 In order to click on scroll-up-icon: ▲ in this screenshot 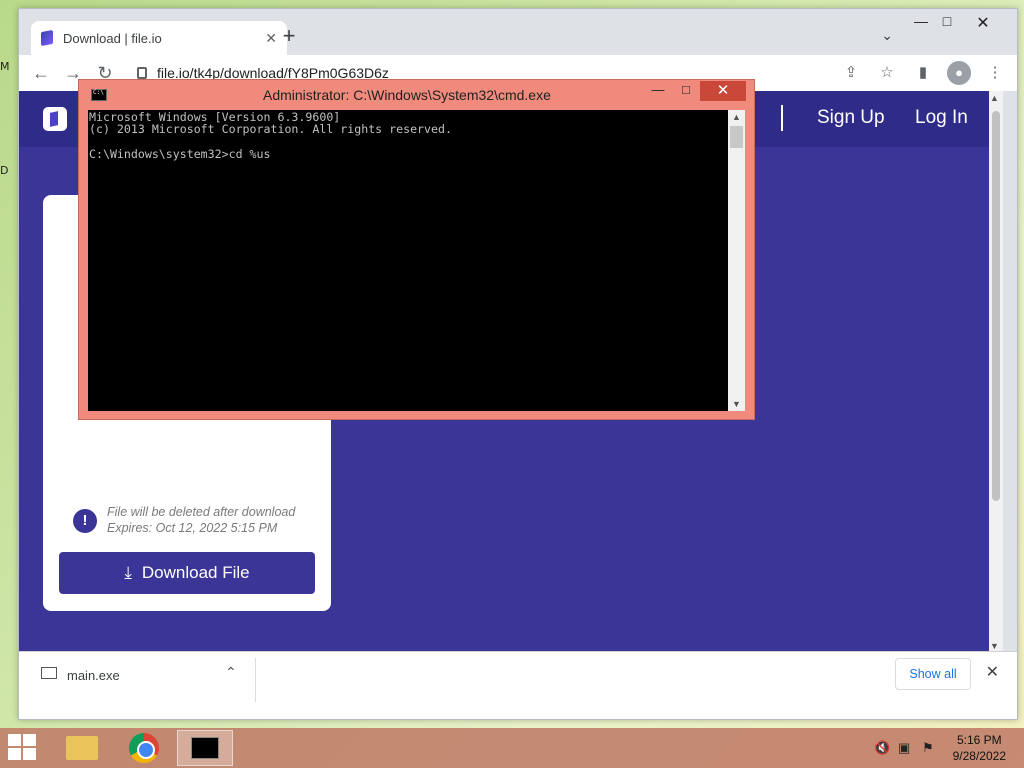, I will do `click(994, 98)`.